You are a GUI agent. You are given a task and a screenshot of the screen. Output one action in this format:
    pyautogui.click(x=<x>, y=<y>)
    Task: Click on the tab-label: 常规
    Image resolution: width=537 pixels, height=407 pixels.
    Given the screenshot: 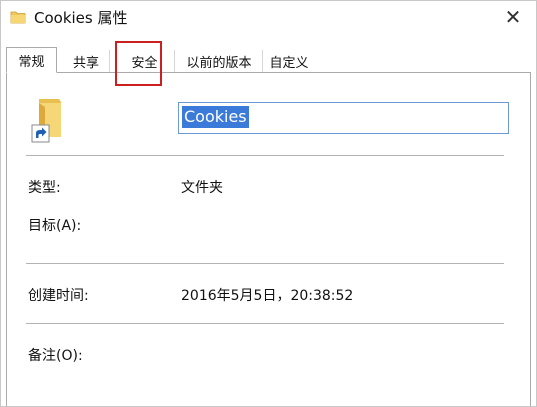 What is the action you would take?
    pyautogui.click(x=31, y=62)
    